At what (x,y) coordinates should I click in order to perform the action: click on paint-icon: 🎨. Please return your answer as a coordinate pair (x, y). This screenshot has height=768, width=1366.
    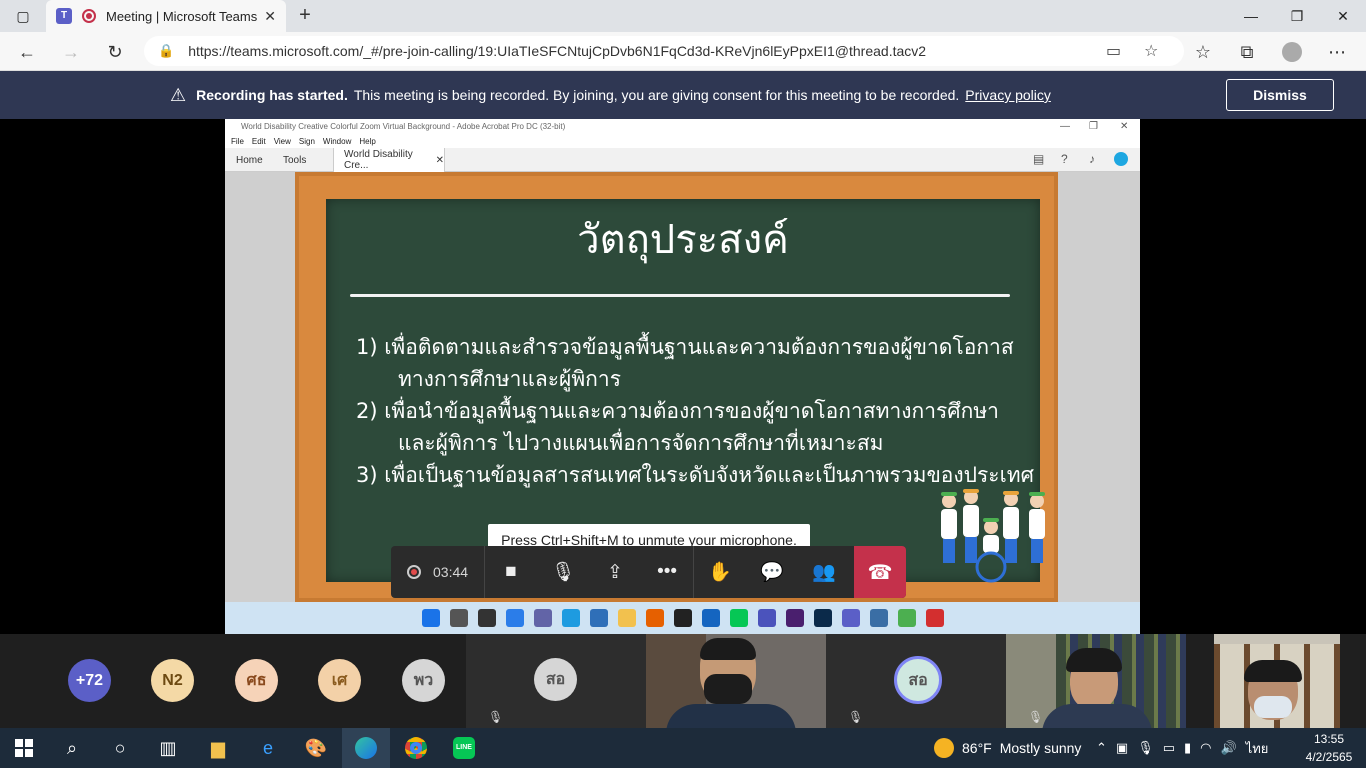
    Looking at the image, I should click on (316, 748).